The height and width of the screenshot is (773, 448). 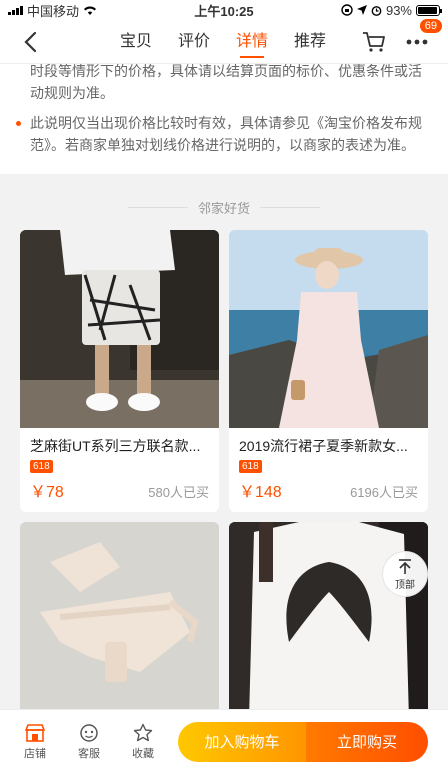 What do you see at coordinates (194, 42) in the screenshot?
I see `tab-reviews: 评价` at bounding box center [194, 42].